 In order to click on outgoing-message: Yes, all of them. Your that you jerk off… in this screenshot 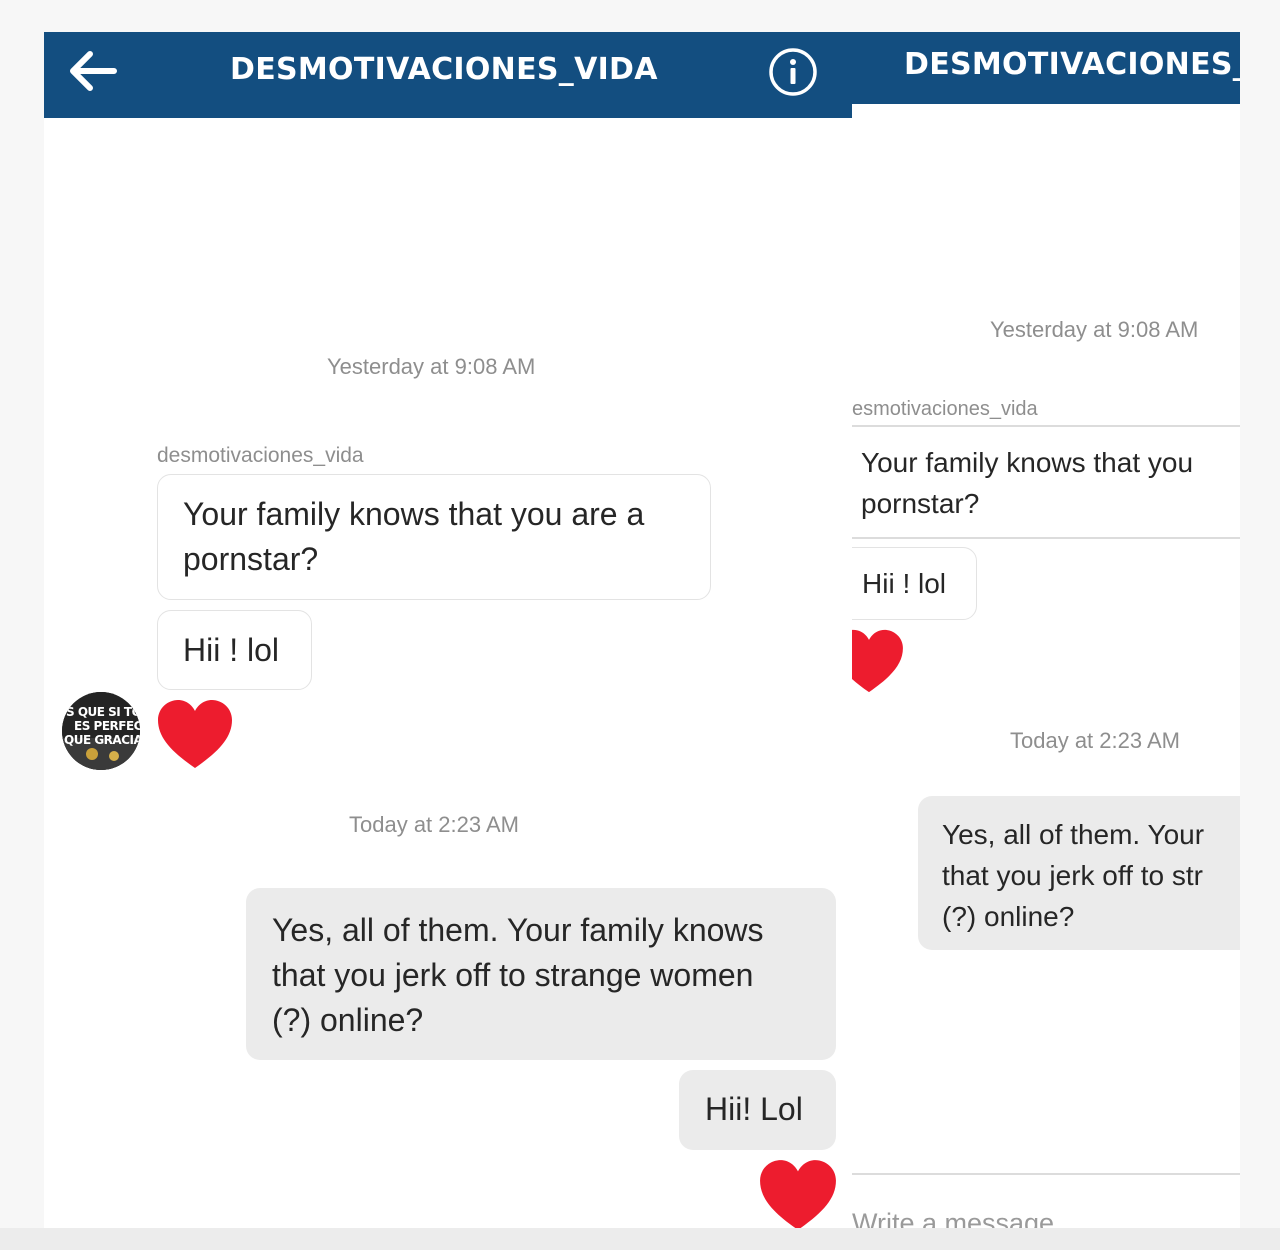, I will do `click(1079, 873)`.